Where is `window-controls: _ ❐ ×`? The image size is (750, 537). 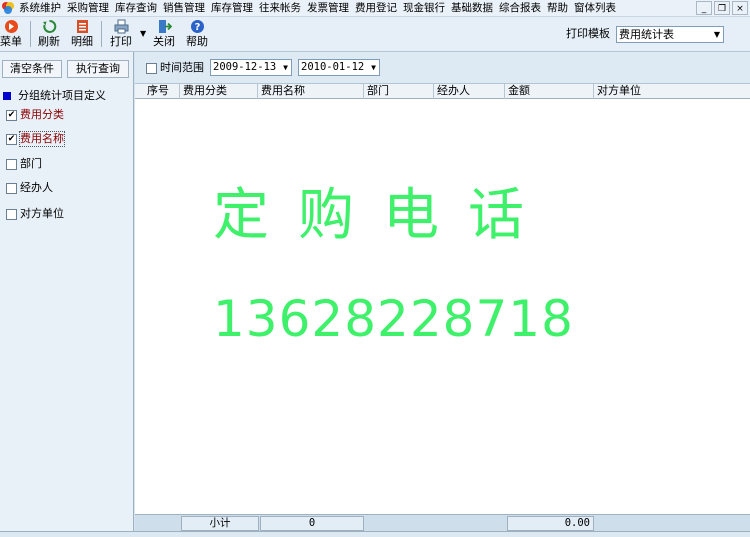
window-controls: _ ❐ × is located at coordinates (722, 8).